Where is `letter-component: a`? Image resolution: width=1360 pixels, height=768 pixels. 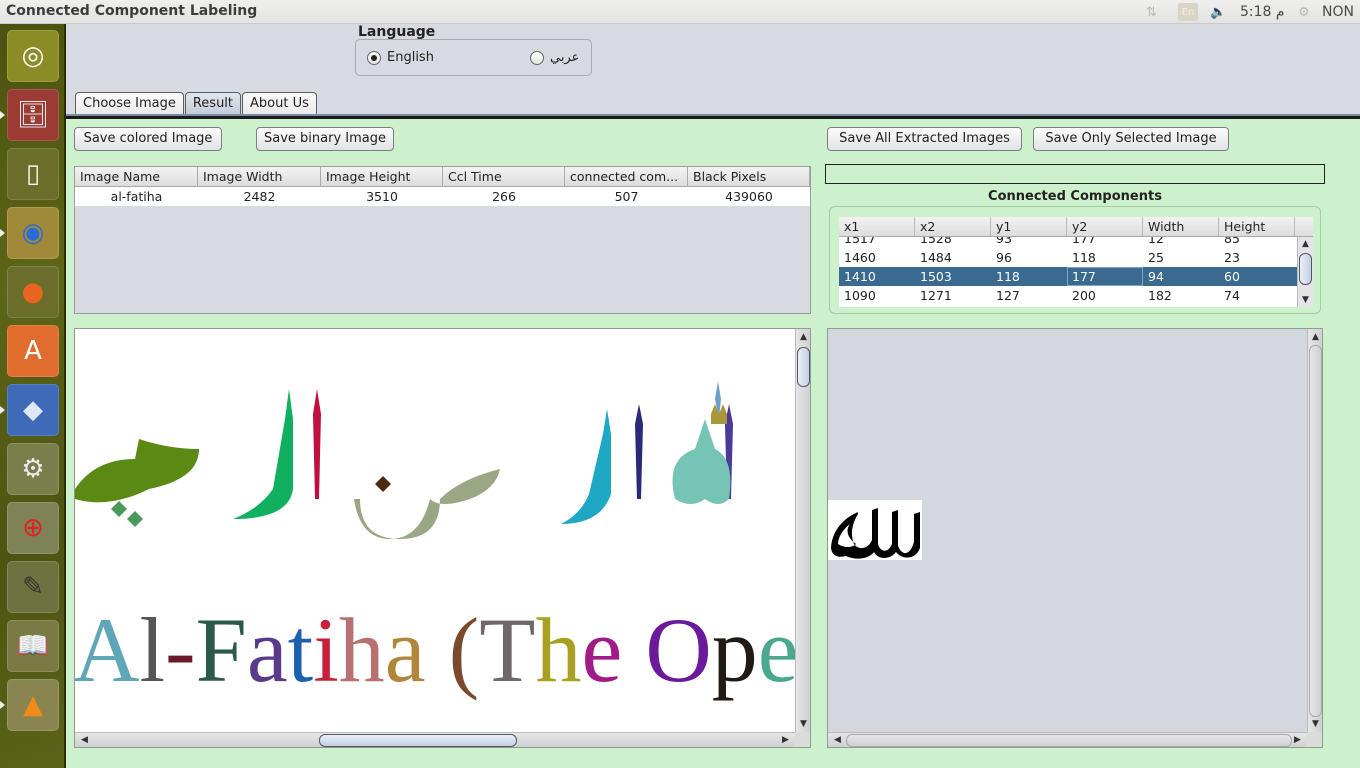 letter-component: a is located at coordinates (405, 650).